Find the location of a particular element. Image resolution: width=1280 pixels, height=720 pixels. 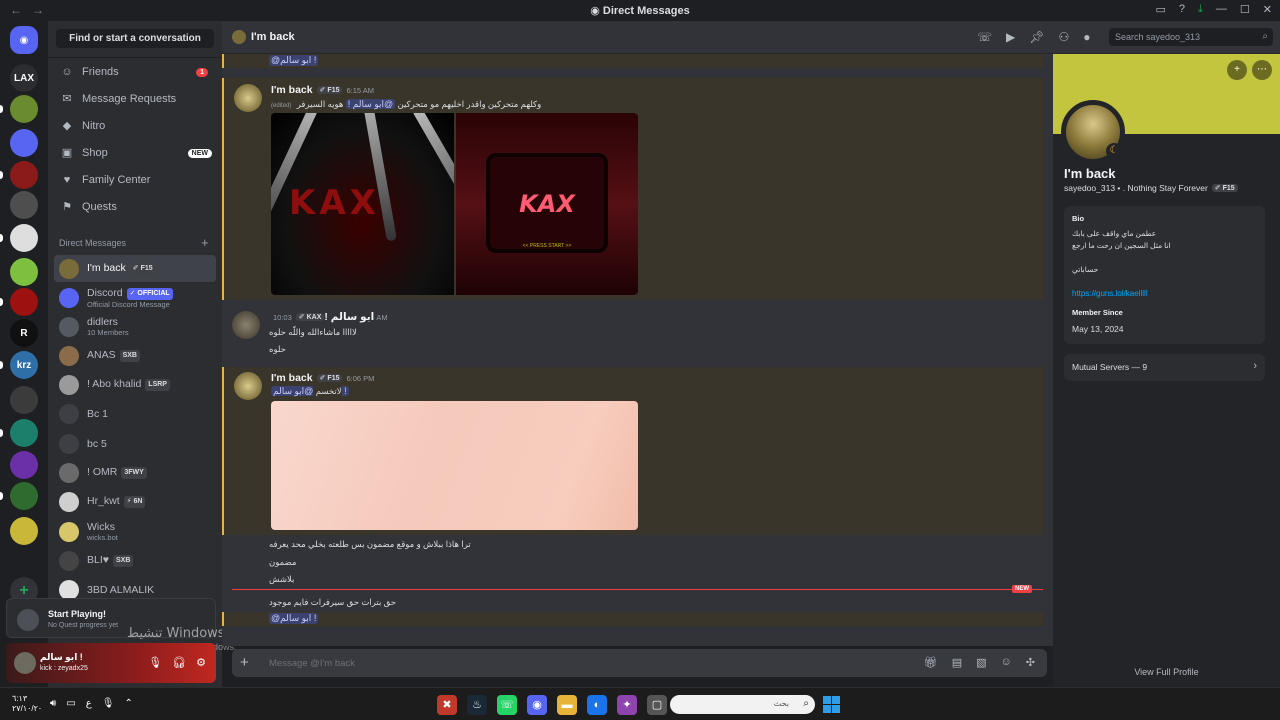

add-friend-icon: + is located at coordinates (1237, 70).